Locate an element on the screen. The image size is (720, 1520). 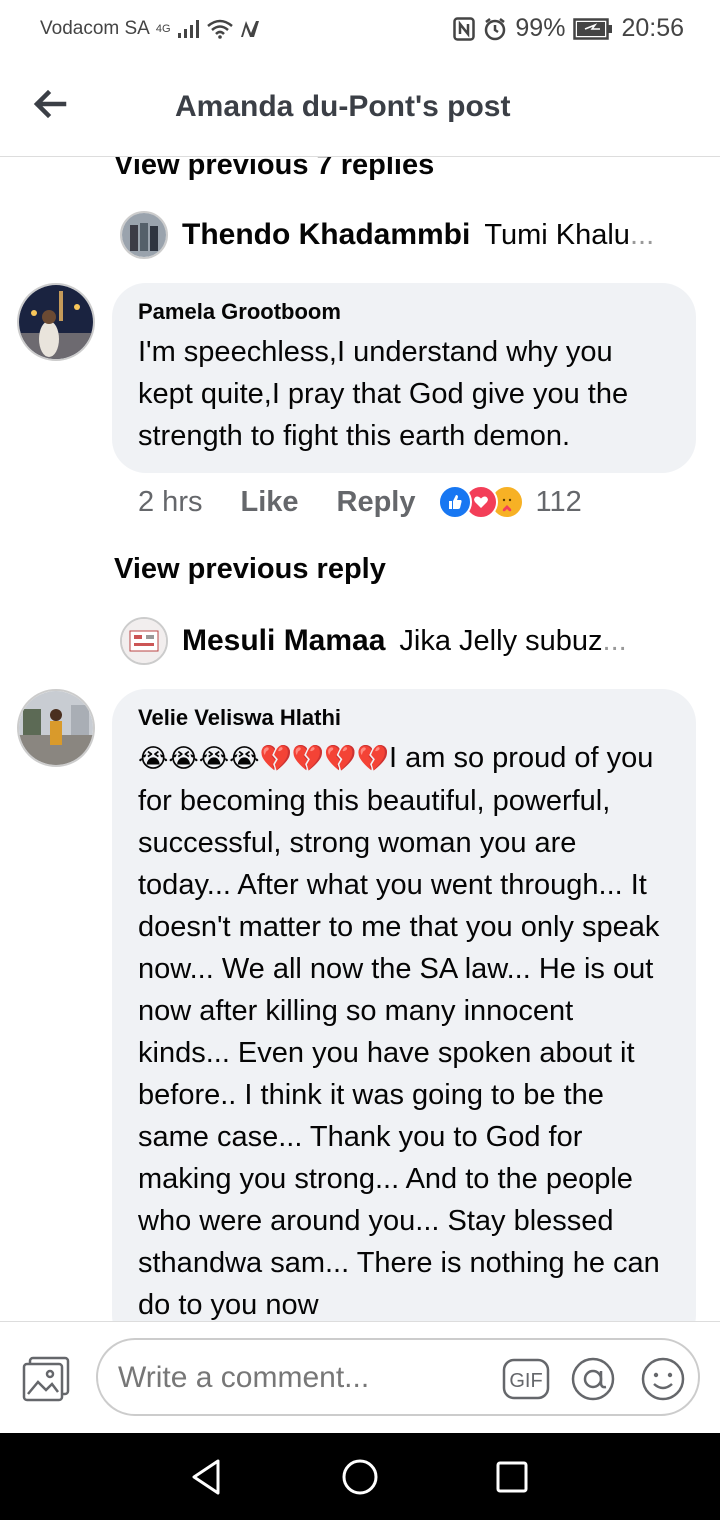
comment-composer: GIF is located at coordinates (360, 1377).